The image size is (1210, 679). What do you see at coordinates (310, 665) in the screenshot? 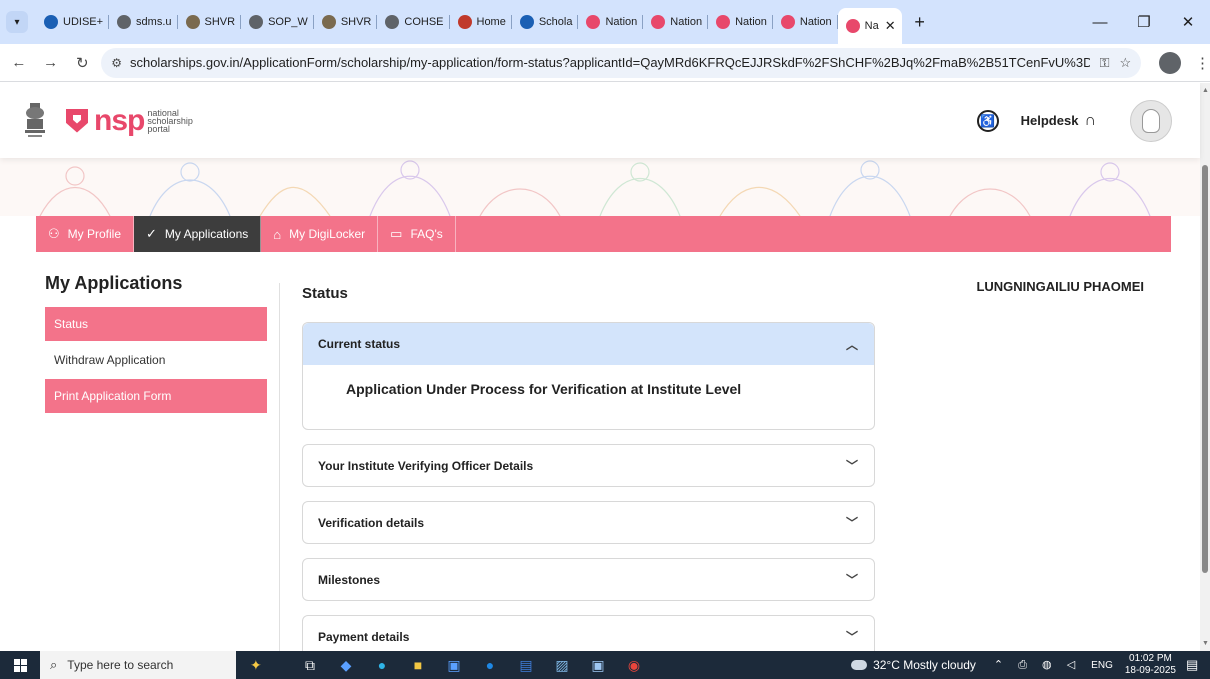
I see `task-view-icon: ⧉` at bounding box center [310, 665].